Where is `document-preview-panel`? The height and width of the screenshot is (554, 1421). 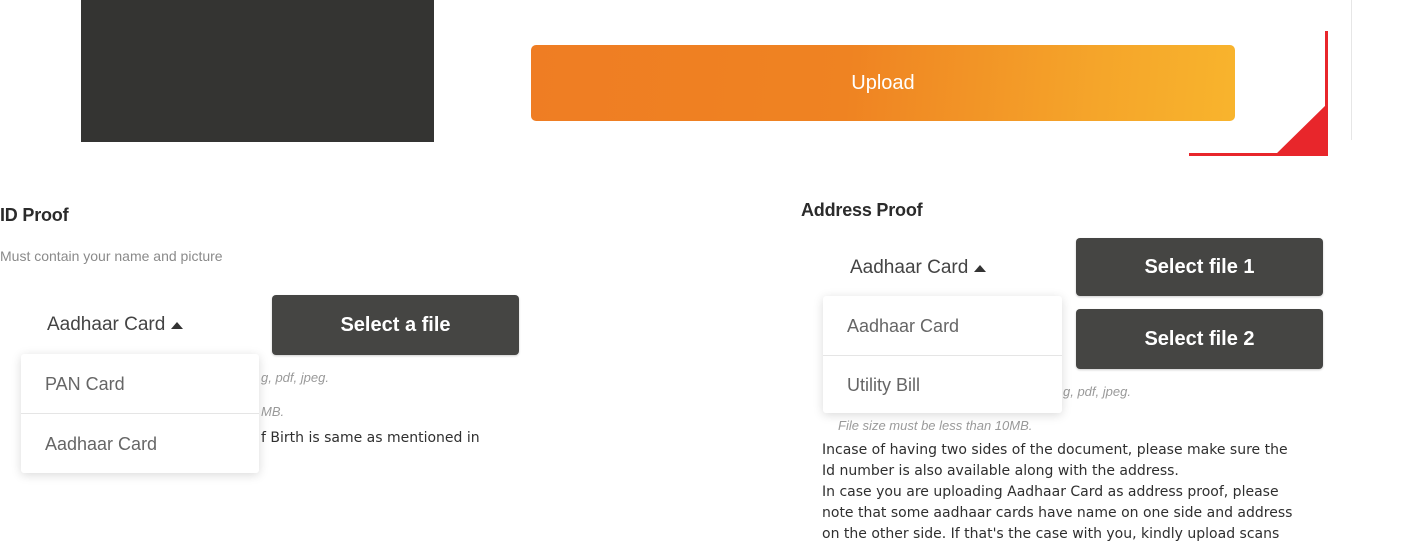 document-preview-panel is located at coordinates (257, 71).